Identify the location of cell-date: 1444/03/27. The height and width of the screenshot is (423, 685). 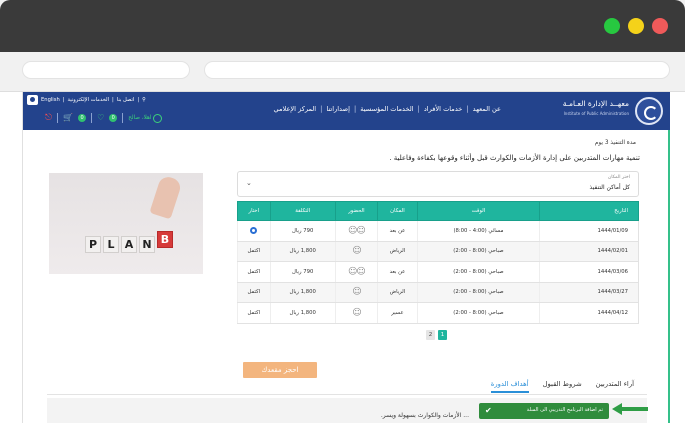
(589, 292).